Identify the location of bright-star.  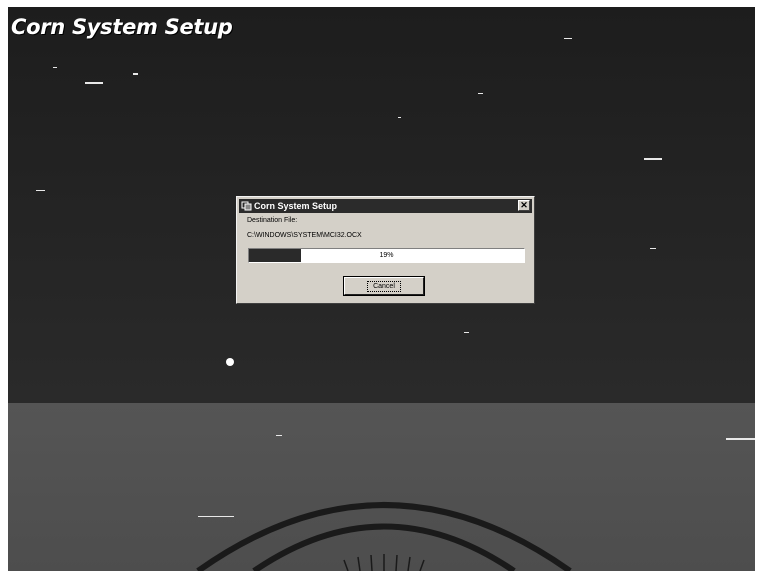
(230, 362).